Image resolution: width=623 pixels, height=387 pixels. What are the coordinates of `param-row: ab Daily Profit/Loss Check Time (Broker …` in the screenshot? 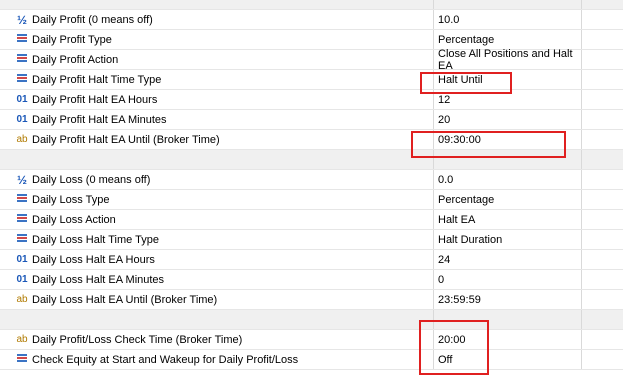 It's located at (311, 340).